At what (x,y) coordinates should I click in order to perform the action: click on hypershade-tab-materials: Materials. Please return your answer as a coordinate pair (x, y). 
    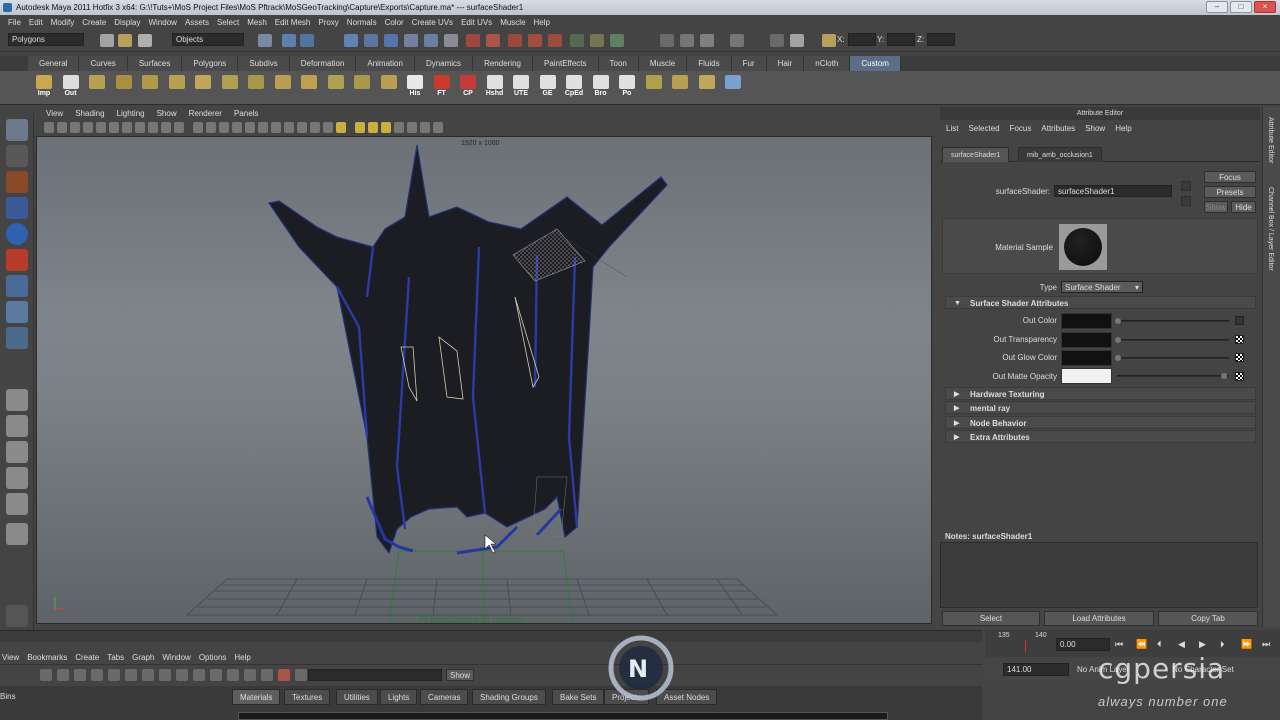
    Looking at the image, I should click on (256, 697).